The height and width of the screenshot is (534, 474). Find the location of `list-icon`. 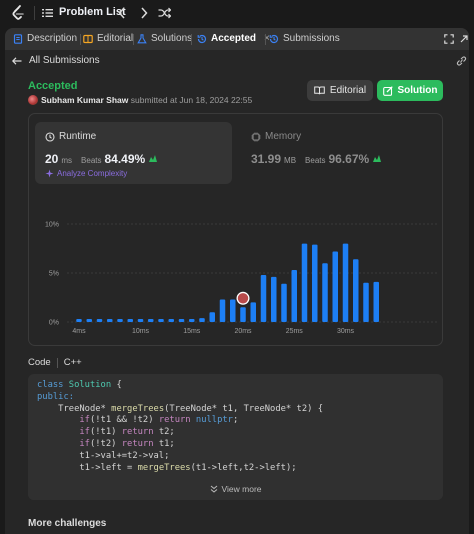

list-icon is located at coordinates (47, 13).